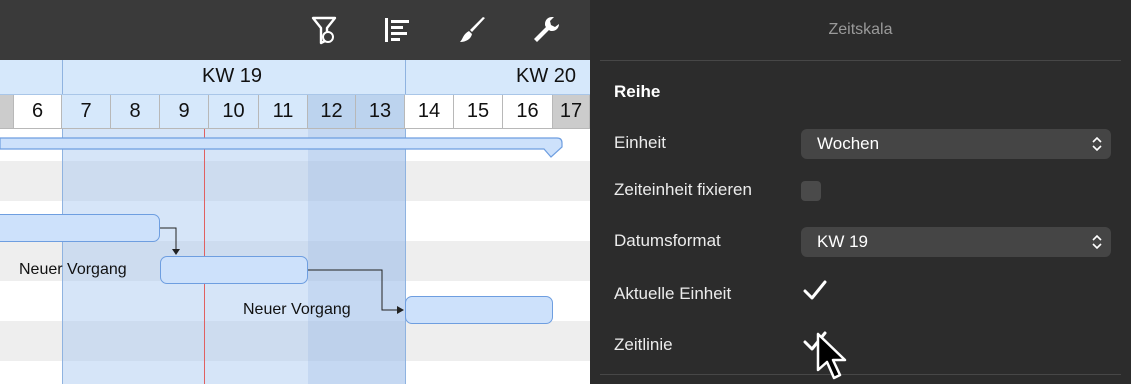  Describe the element at coordinates (473, 30) in the screenshot. I see `brush-icon` at that location.